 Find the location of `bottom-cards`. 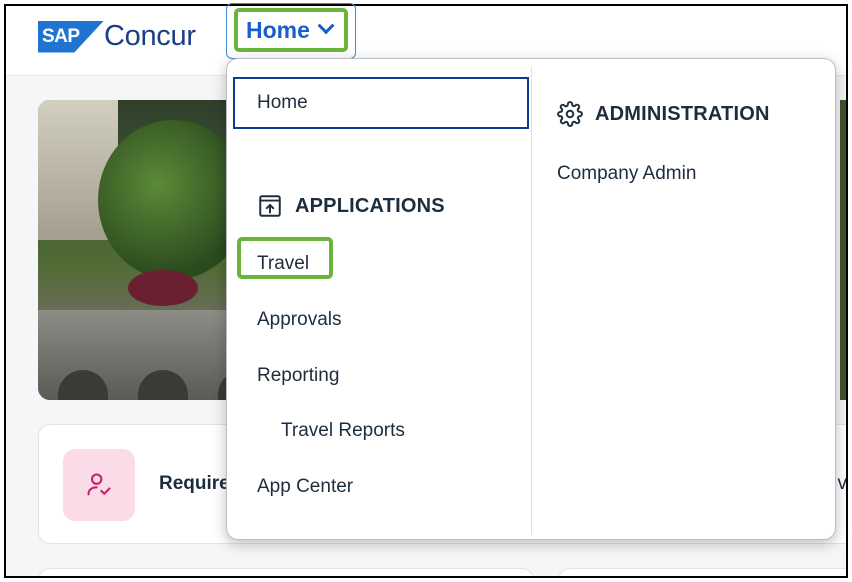

bottom-cards is located at coordinates (442, 572).